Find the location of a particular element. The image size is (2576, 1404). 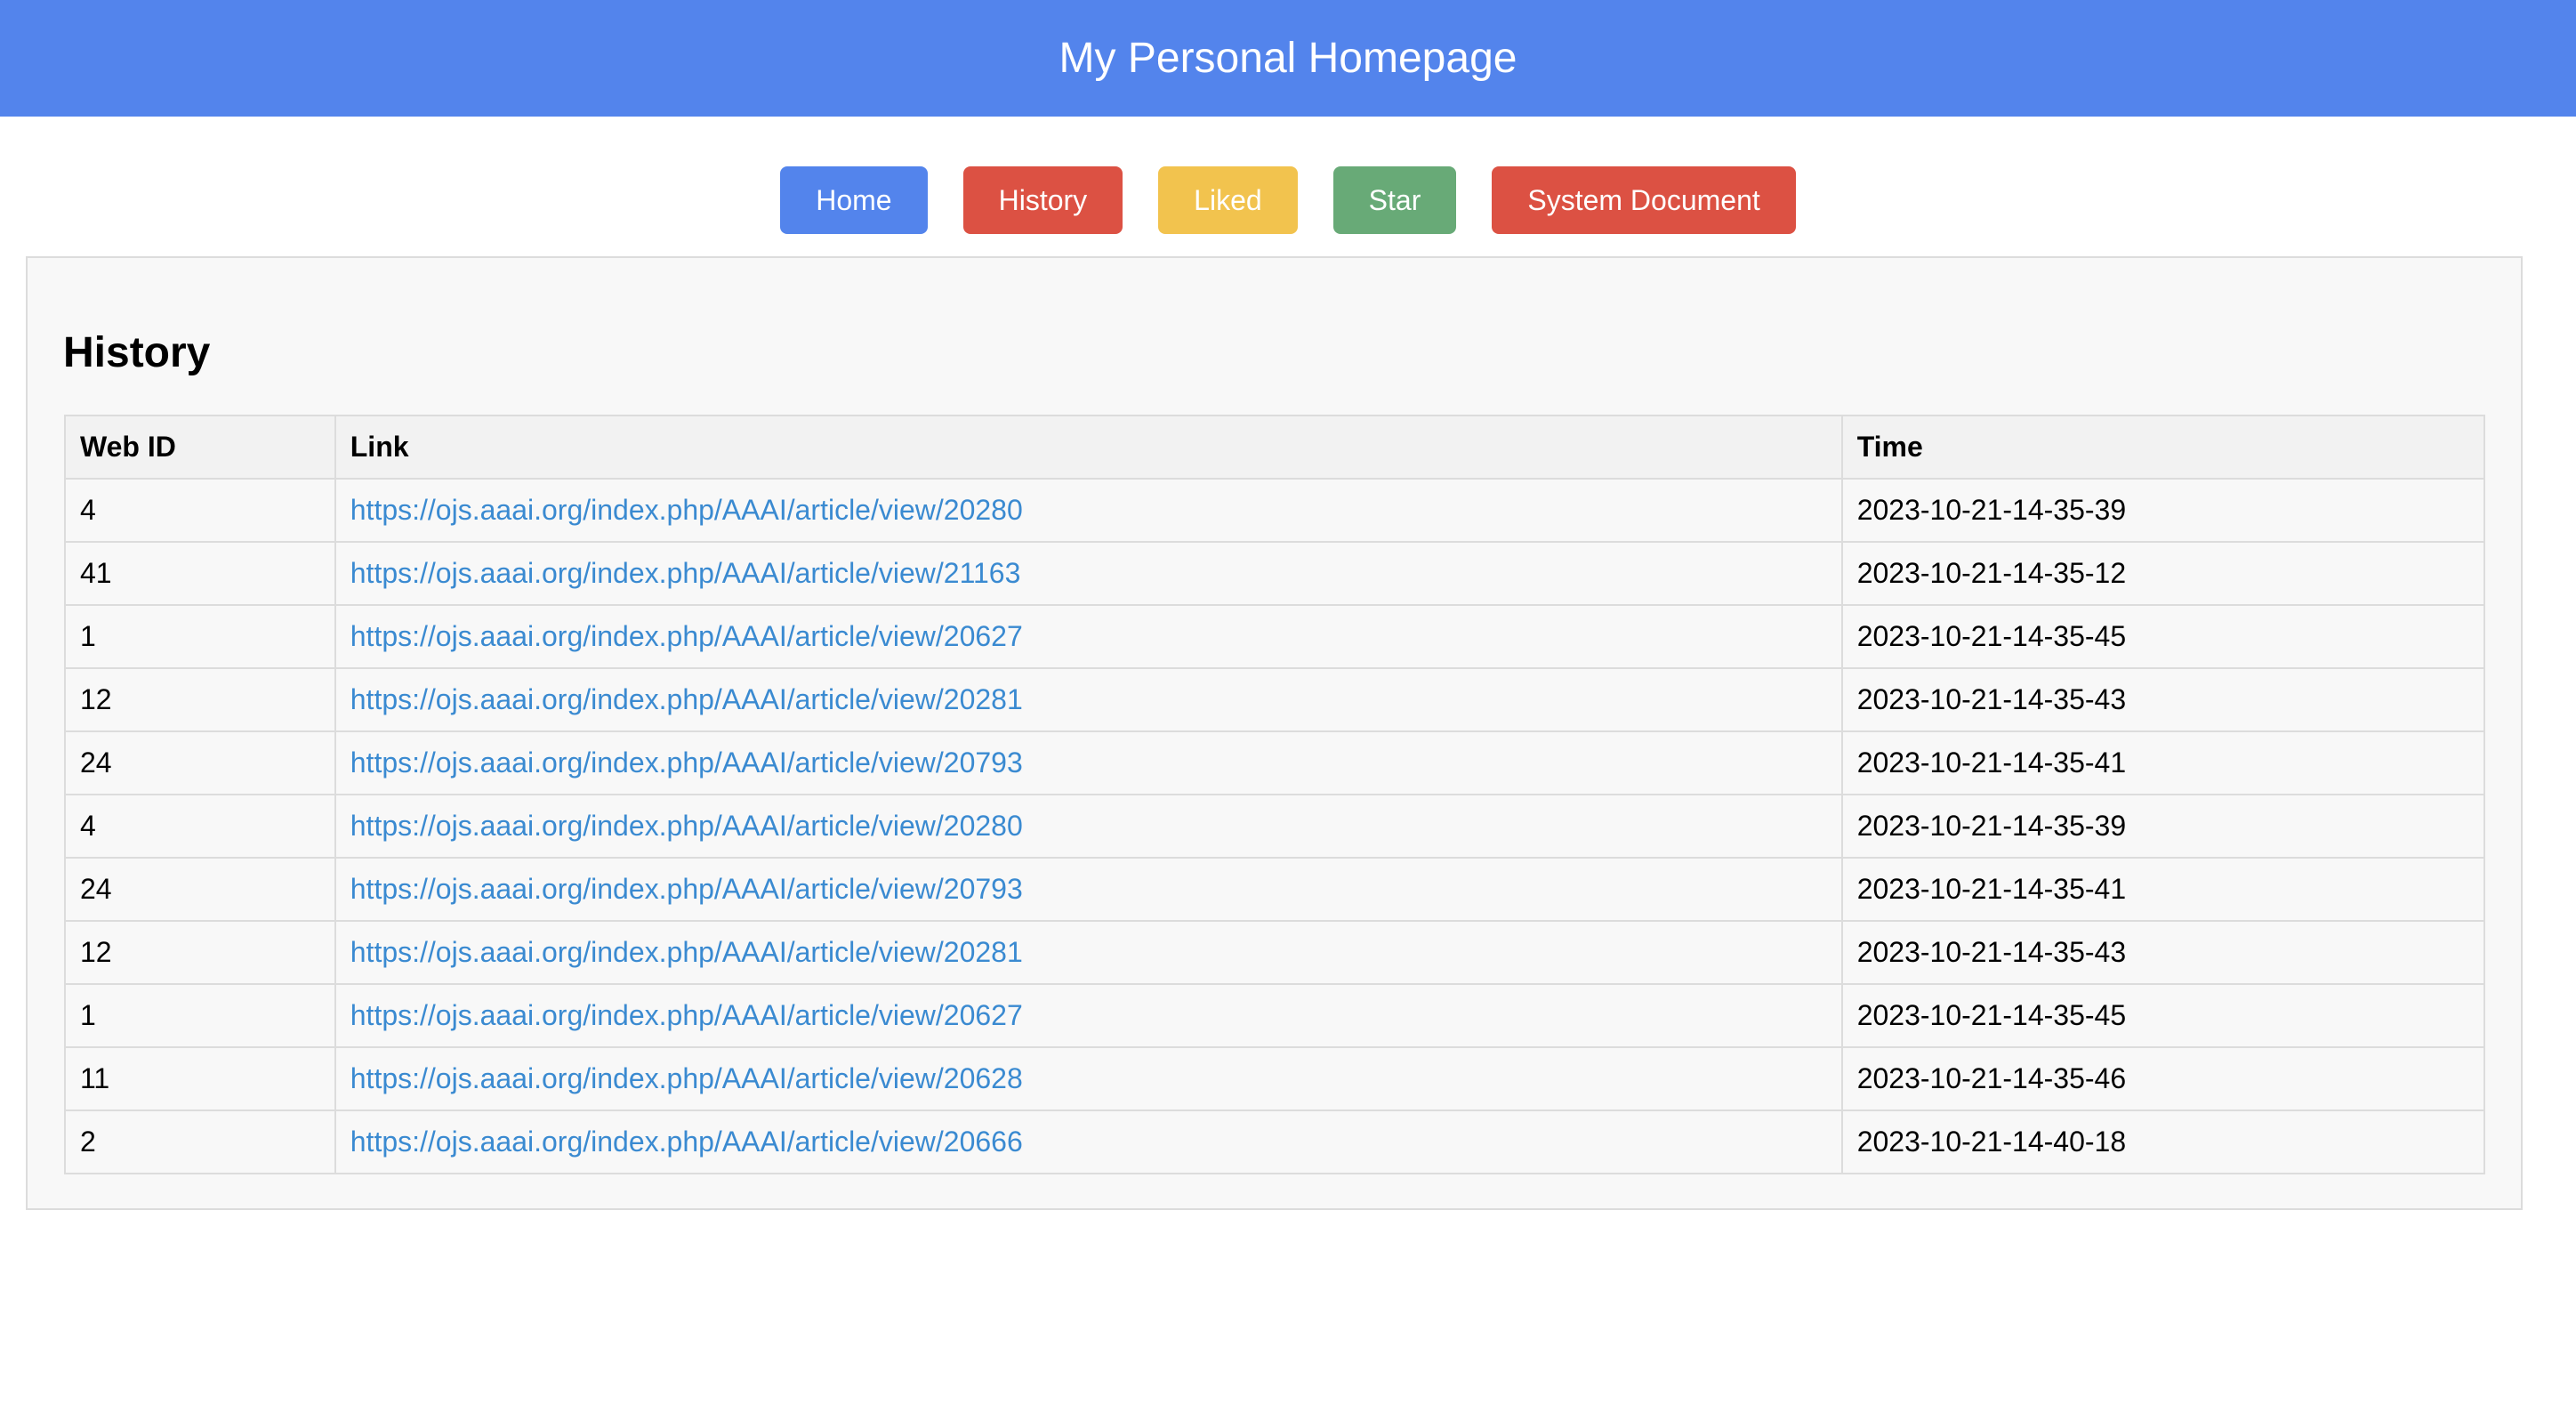

time-cell: 2023-10-21-14-35-12 is located at coordinates (2163, 573).